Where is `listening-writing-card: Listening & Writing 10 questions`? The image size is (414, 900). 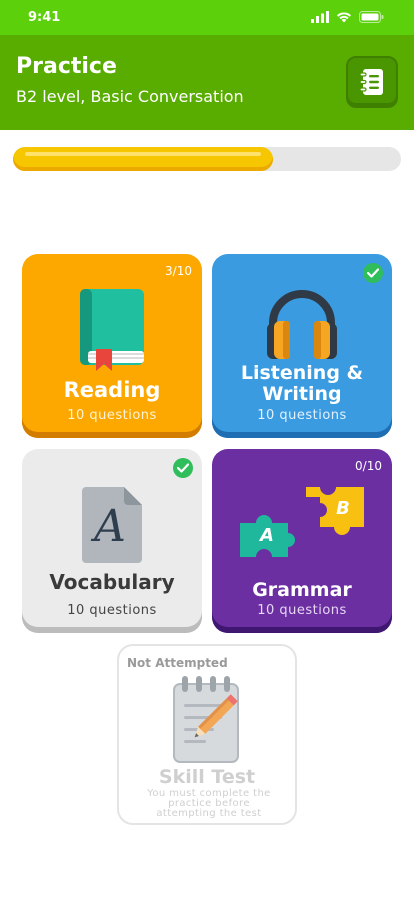
listening-writing-card: Listening & Writing 10 questions is located at coordinates (302, 346).